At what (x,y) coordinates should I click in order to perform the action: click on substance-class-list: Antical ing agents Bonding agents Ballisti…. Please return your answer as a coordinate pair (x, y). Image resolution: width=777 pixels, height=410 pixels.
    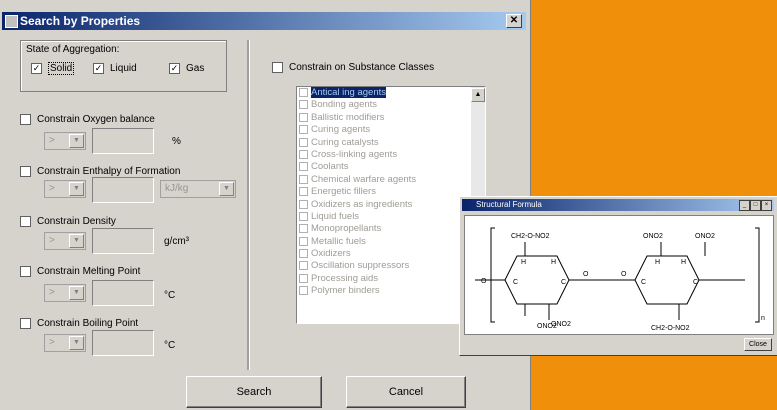
    Looking at the image, I should click on (391, 205).